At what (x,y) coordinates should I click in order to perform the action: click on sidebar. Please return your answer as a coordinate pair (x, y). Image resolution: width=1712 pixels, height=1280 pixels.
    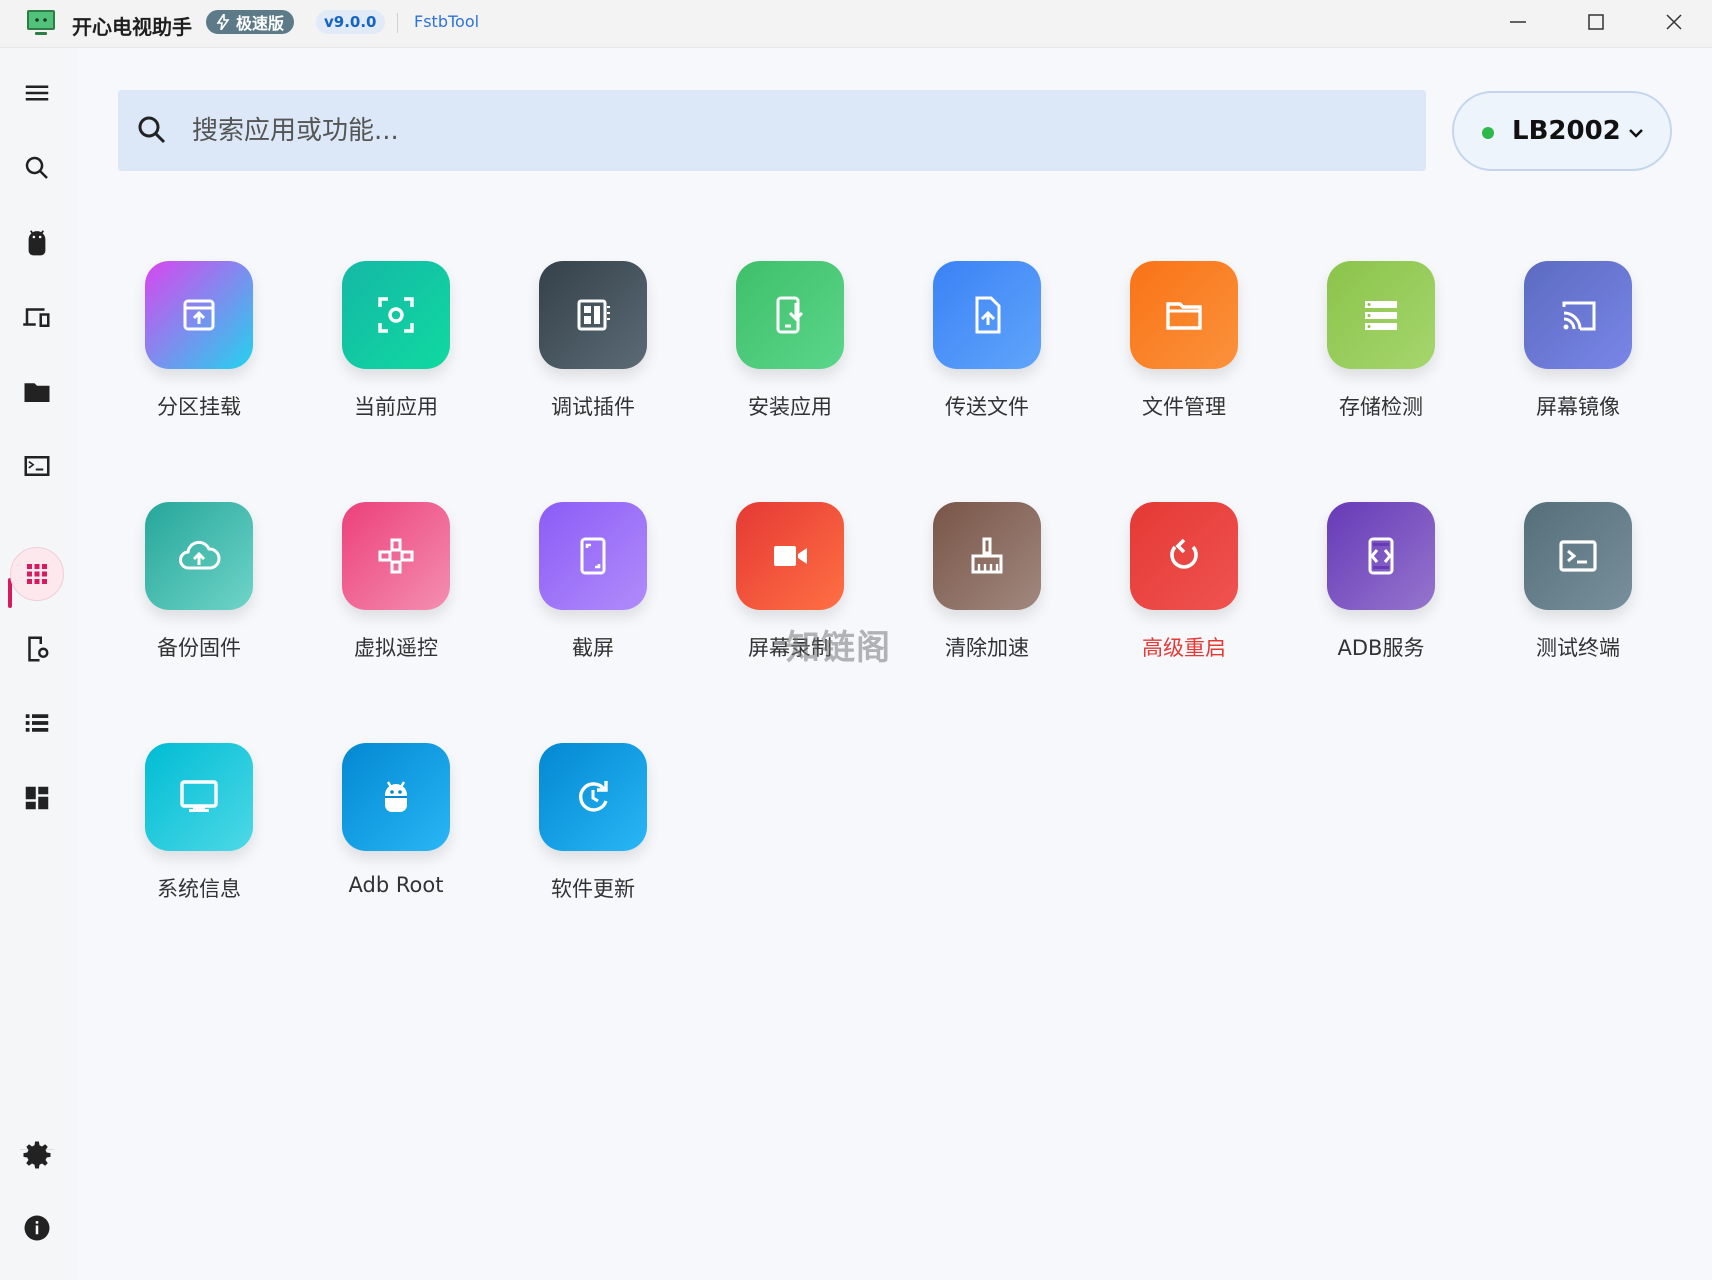
    Looking at the image, I should click on (39, 664).